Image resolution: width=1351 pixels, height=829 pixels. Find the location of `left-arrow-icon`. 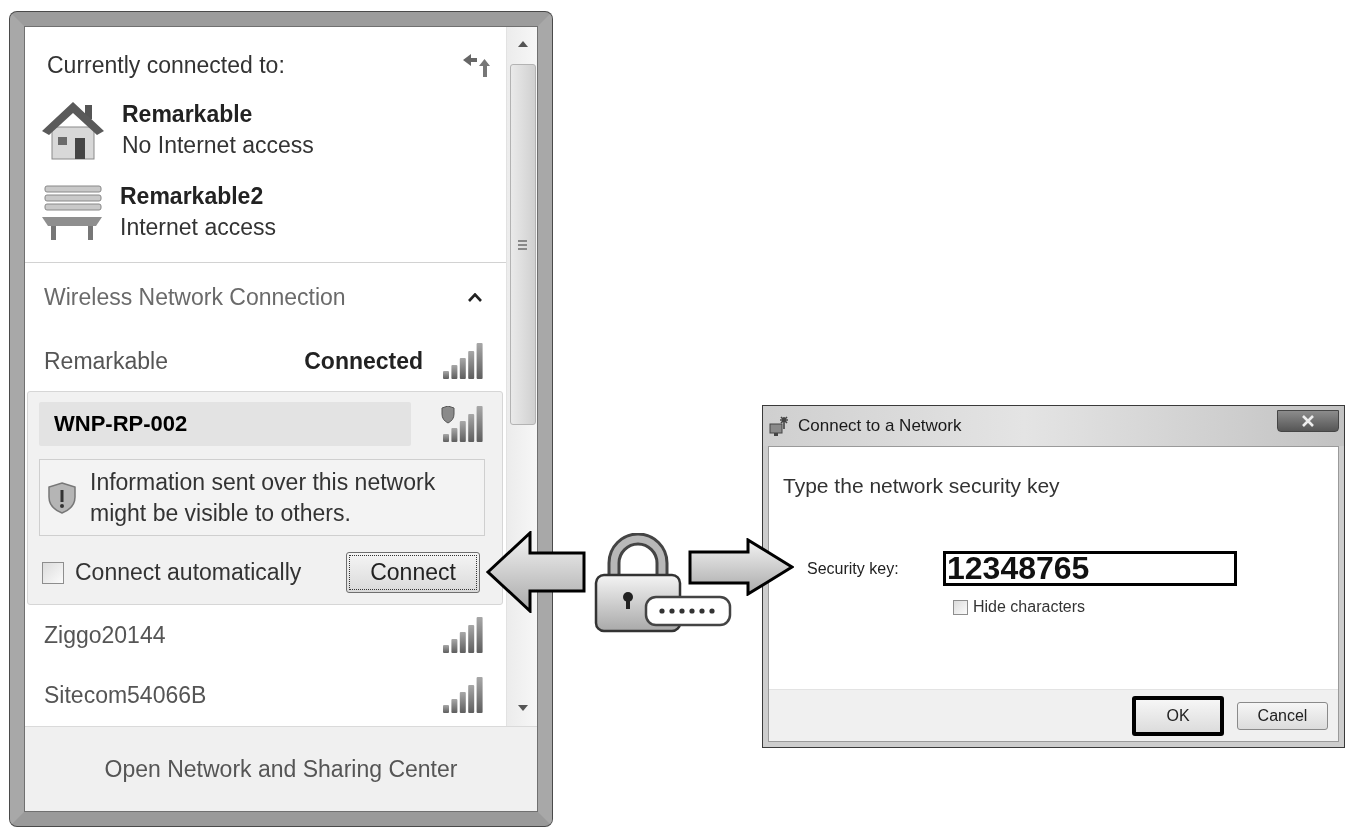

left-arrow-icon is located at coordinates (536, 572).